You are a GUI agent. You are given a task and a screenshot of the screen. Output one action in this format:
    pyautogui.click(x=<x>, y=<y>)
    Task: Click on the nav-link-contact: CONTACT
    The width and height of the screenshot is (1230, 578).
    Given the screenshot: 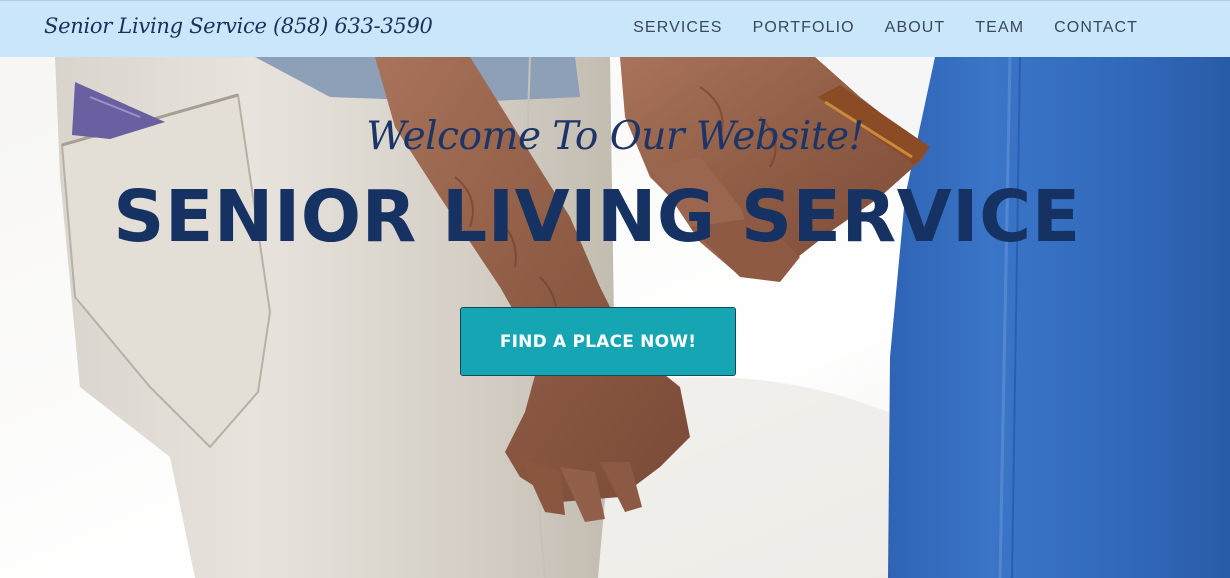 What is the action you would take?
    pyautogui.click(x=1096, y=28)
    